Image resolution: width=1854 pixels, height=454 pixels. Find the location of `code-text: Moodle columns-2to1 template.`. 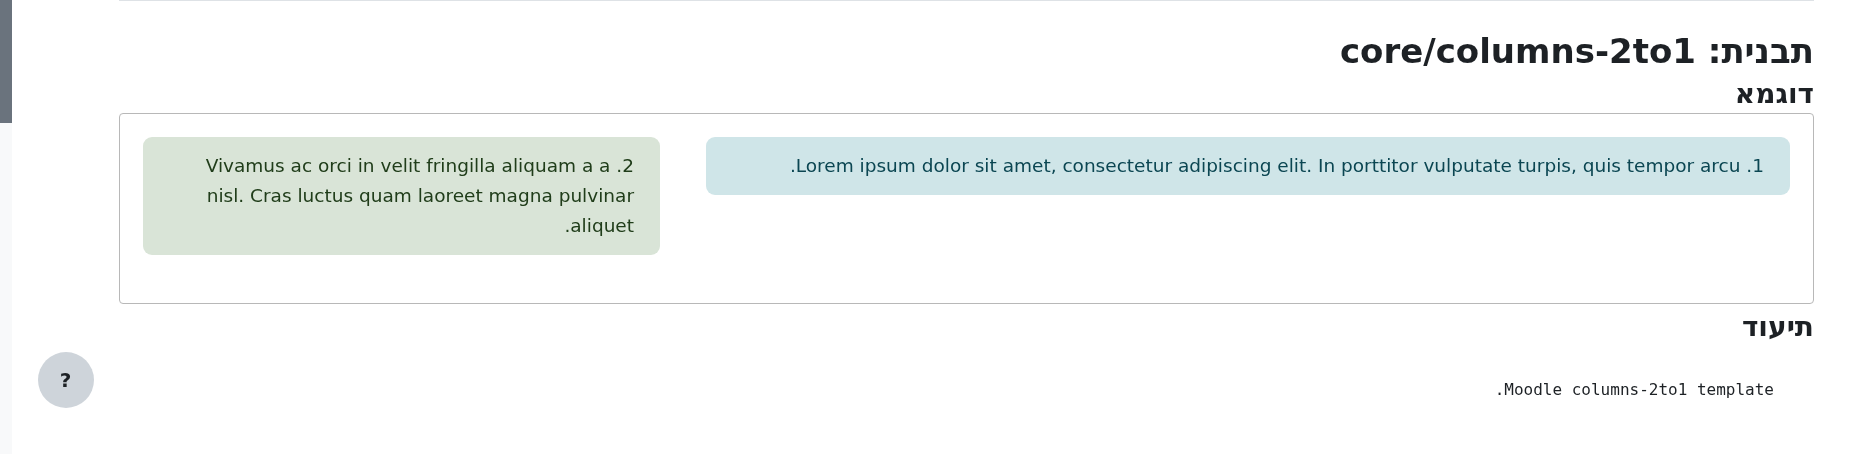

code-text: Moodle columns-2to1 template. is located at coordinates (1634, 389).